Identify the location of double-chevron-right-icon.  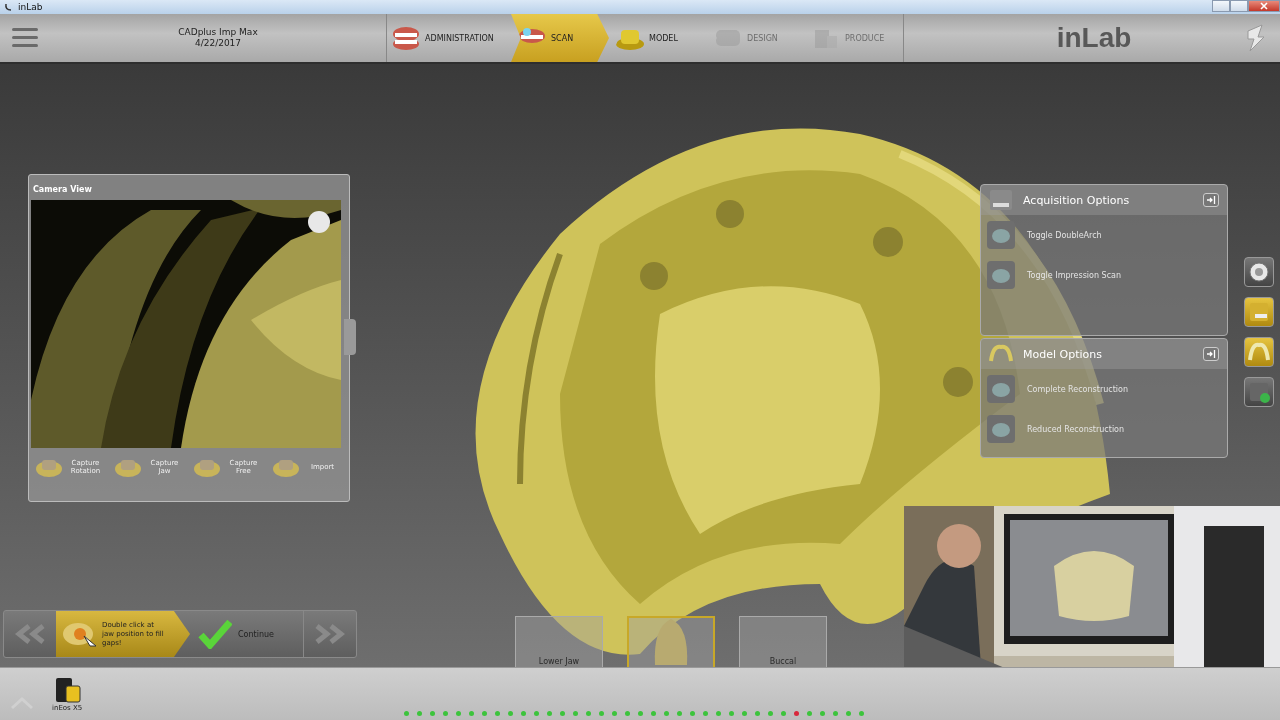
(330, 634).